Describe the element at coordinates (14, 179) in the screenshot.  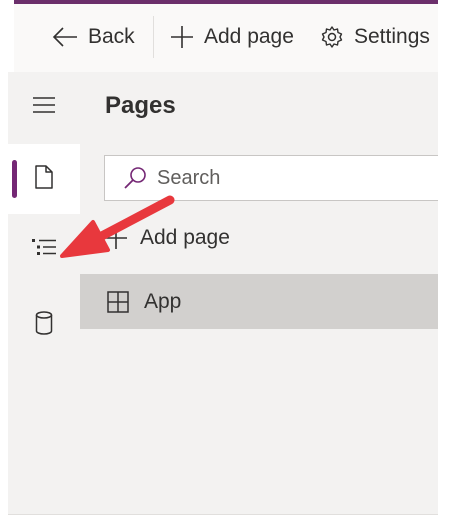
I see `active-indicator` at that location.